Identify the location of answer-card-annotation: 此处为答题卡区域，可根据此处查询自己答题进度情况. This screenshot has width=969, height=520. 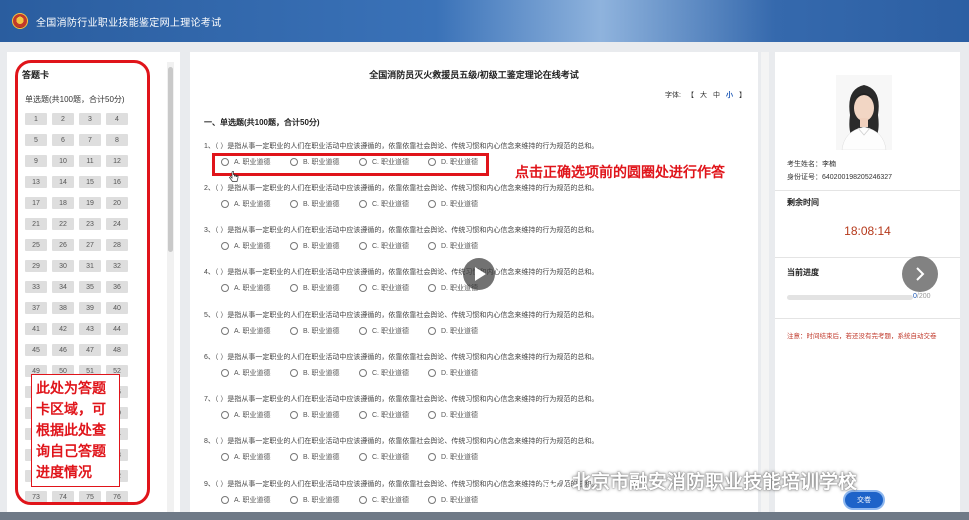
(75, 430).